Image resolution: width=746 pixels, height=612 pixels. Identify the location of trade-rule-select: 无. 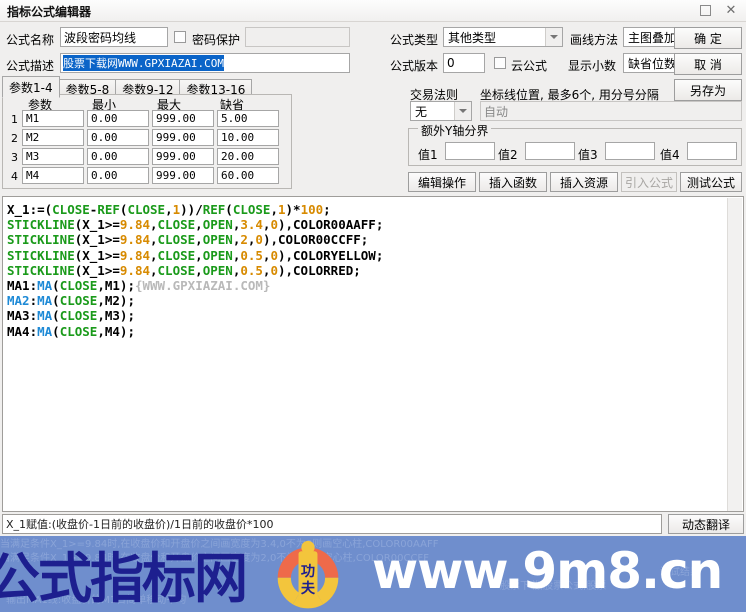
(441, 111).